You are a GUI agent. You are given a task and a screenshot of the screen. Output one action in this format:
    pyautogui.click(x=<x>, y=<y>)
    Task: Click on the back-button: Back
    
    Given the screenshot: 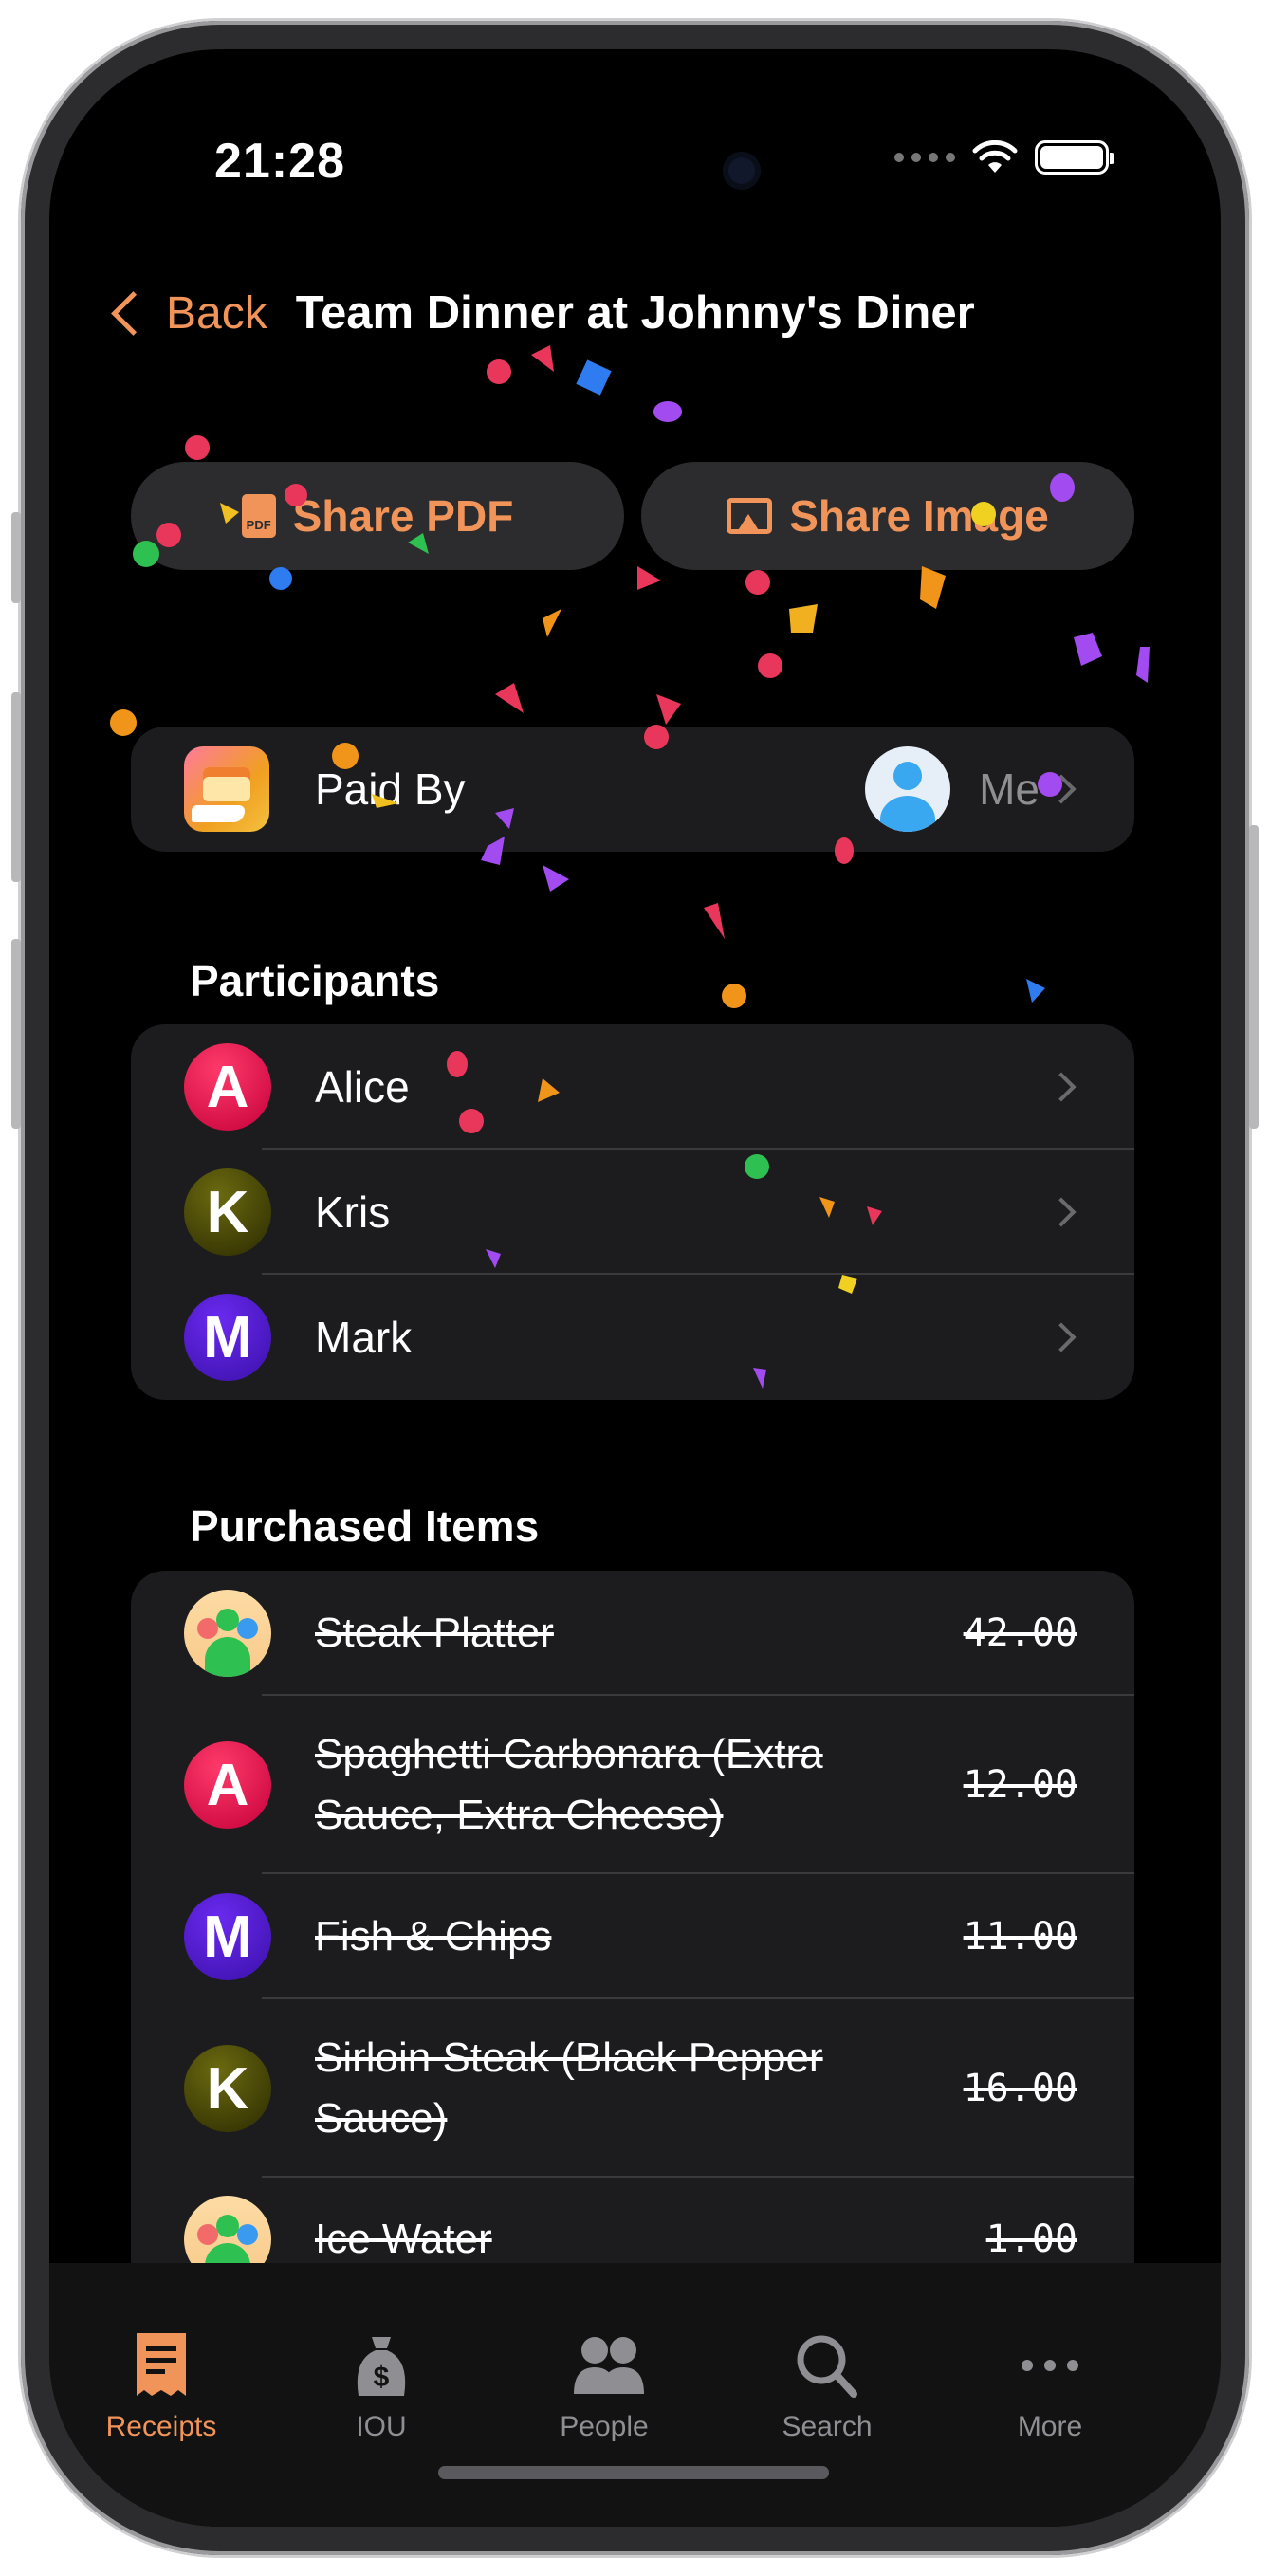 What is the action you would take?
    pyautogui.click(x=185, y=313)
    